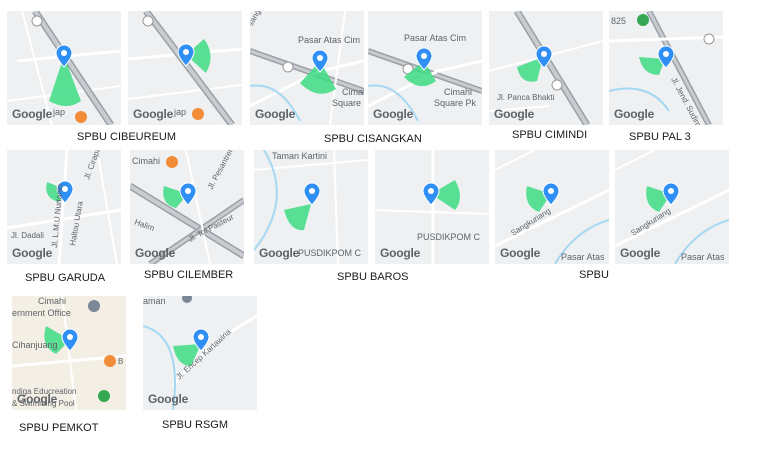  I want to click on tile-label: SPBU CILEMBER, so click(189, 275).